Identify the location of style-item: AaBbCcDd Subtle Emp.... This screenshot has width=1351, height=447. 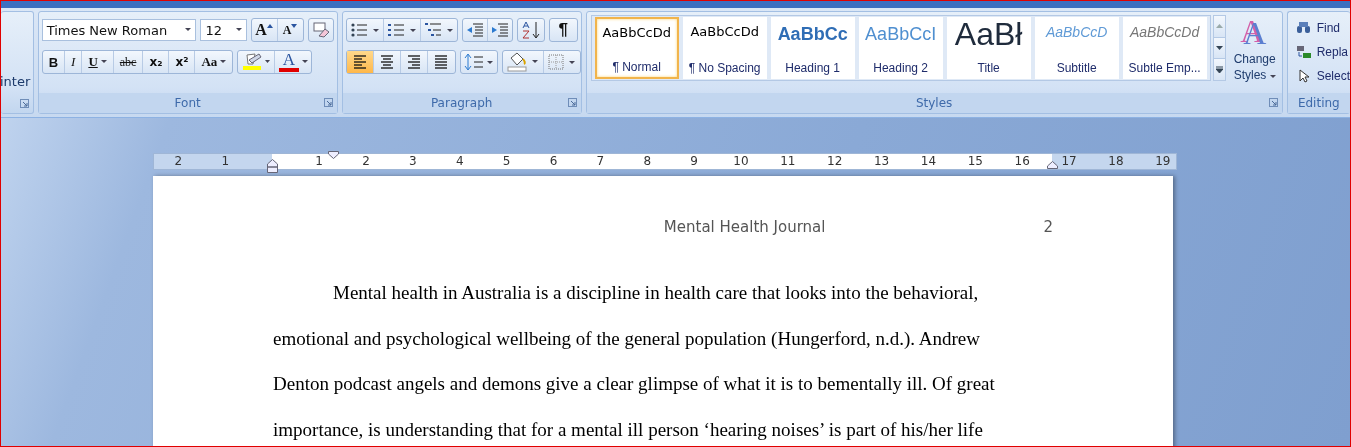
(1164, 48).